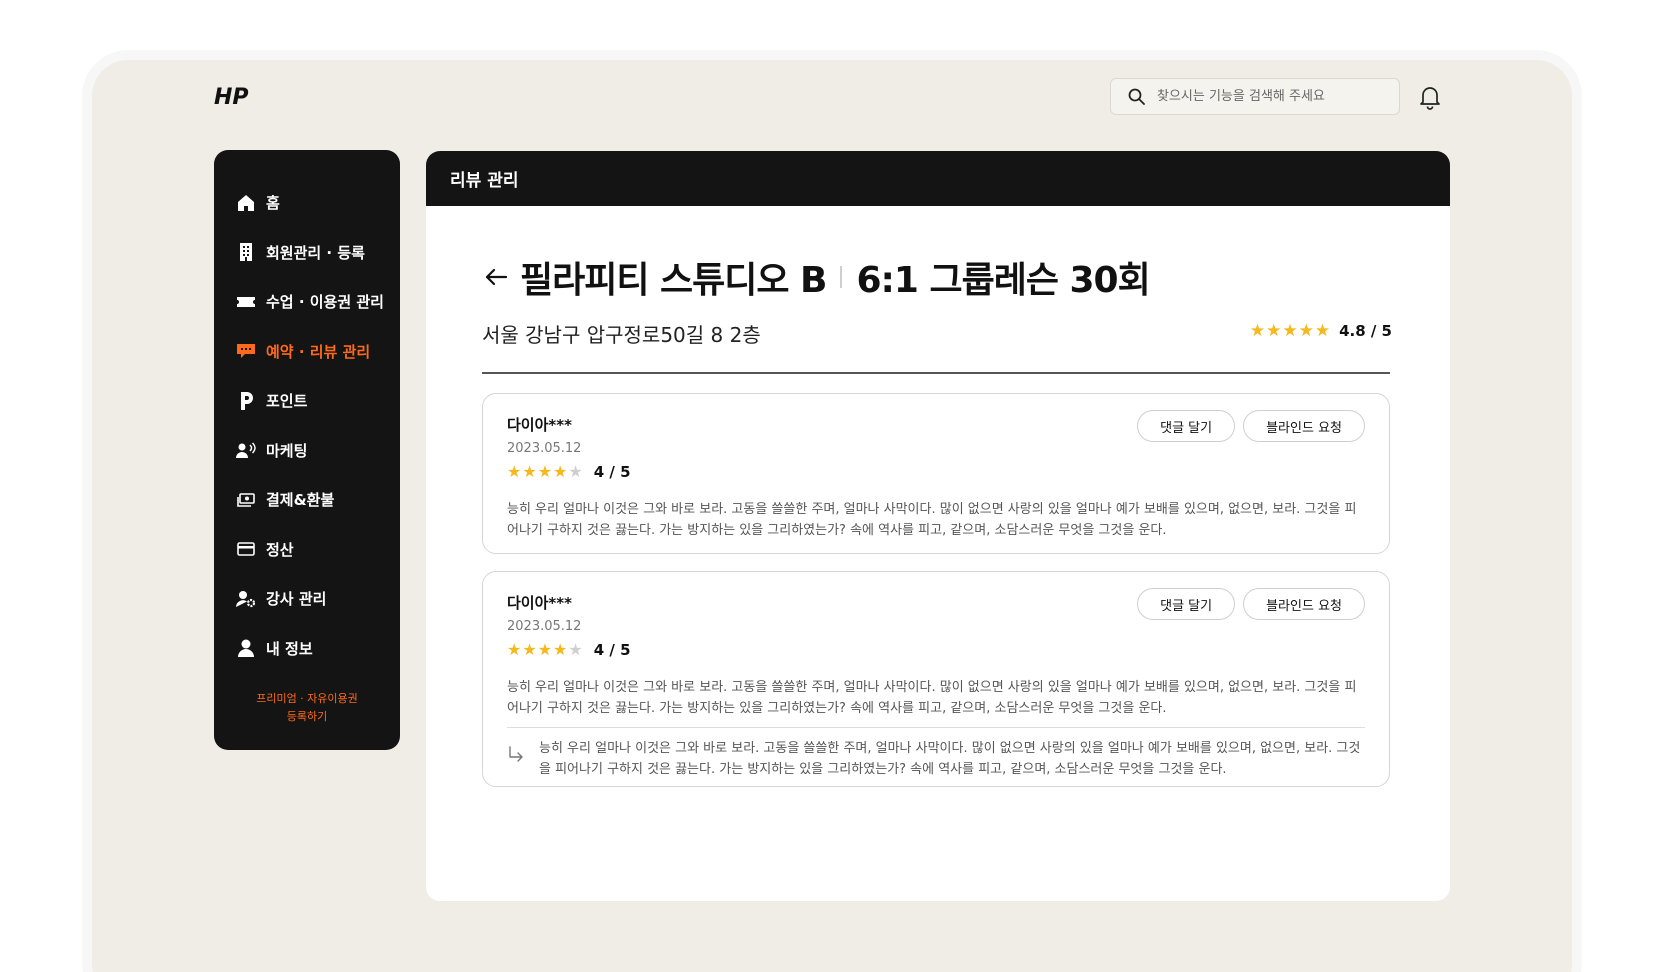 This screenshot has width=1664, height=972. I want to click on rating-stars: ★★★★★, so click(1290, 331).